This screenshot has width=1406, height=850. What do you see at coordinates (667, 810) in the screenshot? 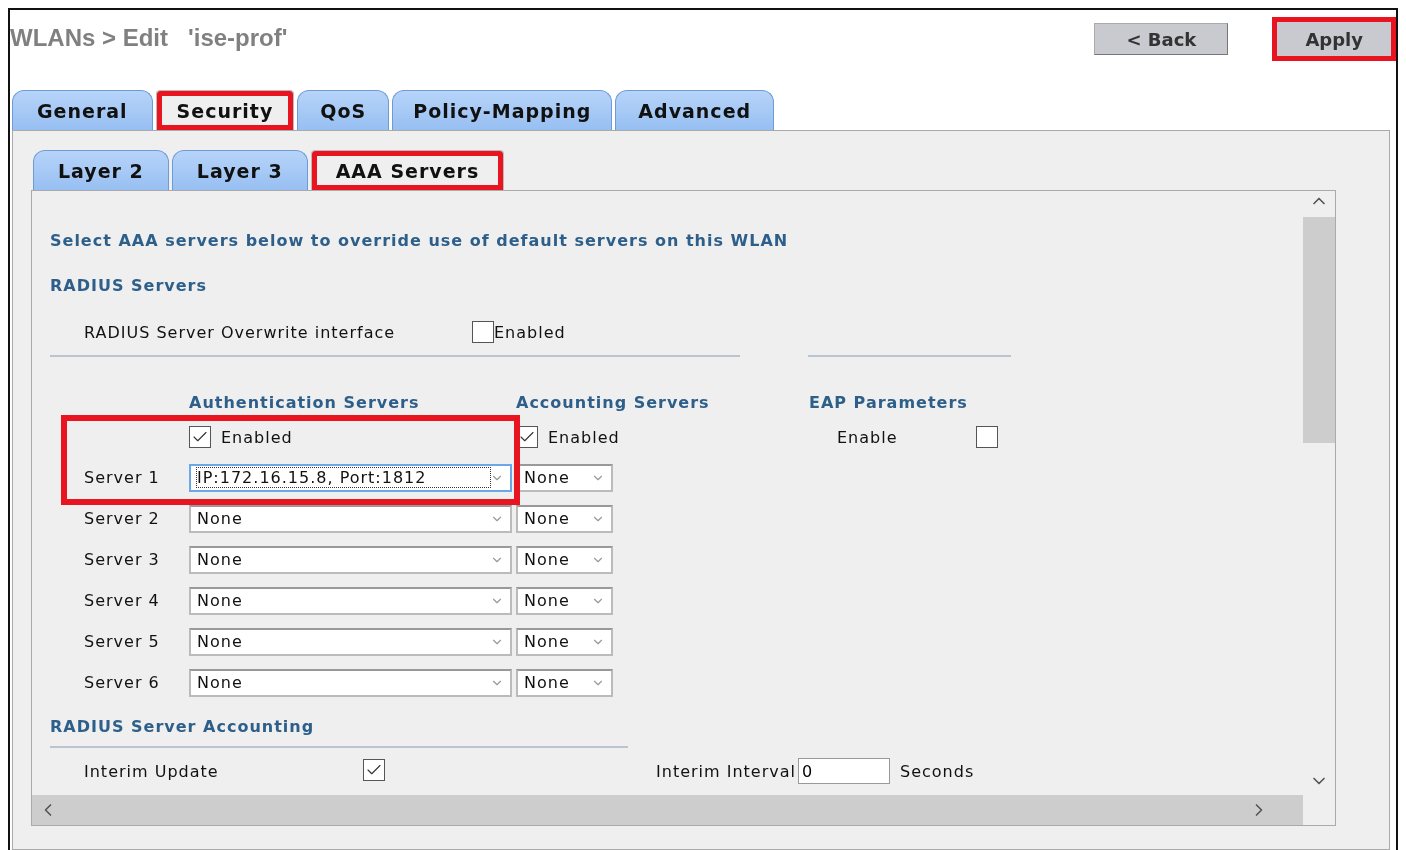
I see `horizontal-scrollbar` at bounding box center [667, 810].